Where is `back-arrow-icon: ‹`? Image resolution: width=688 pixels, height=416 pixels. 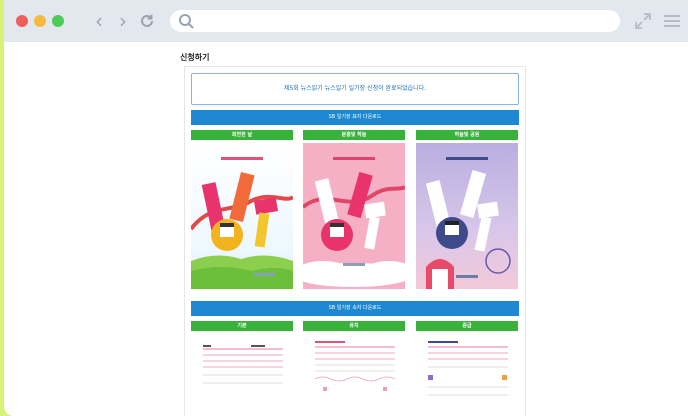
back-arrow-icon: ‹ is located at coordinates (99, 21).